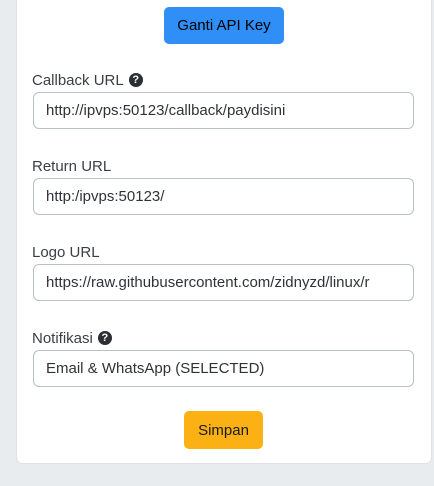 This screenshot has width=434, height=486. Describe the element at coordinates (223, 196) in the screenshot. I see `return-url-input: http:/ipvps:50123/` at that location.